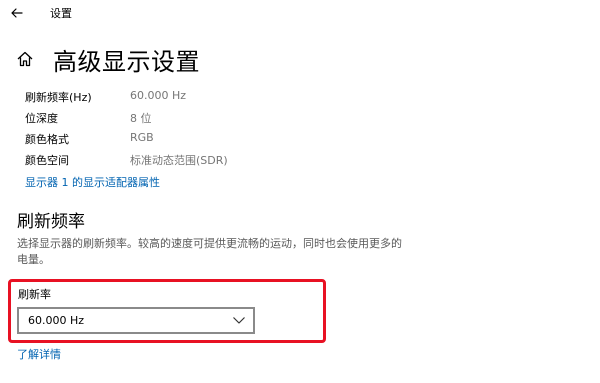  What do you see at coordinates (126, 62) in the screenshot?
I see `page-title: 高级显示设置` at bounding box center [126, 62].